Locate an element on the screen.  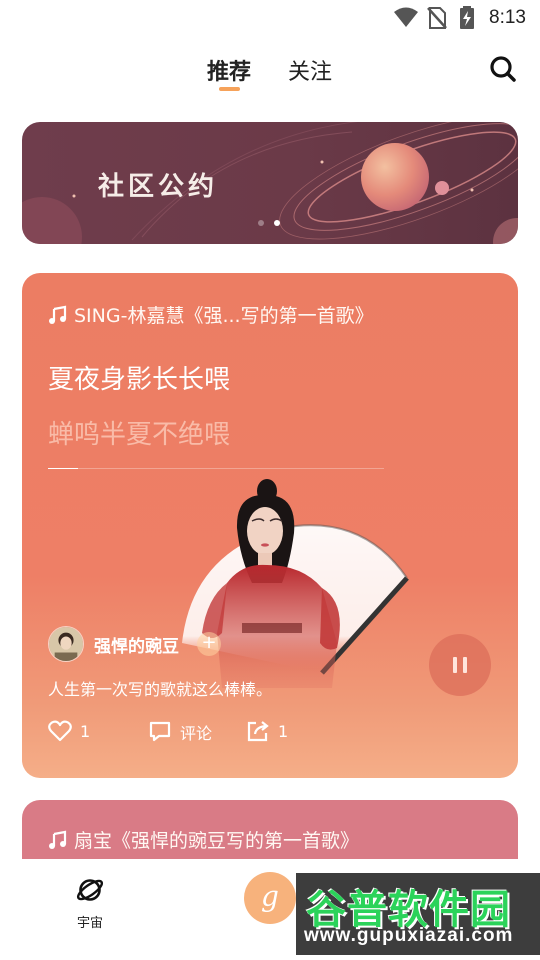
pause-icon is located at coordinates (455, 665).